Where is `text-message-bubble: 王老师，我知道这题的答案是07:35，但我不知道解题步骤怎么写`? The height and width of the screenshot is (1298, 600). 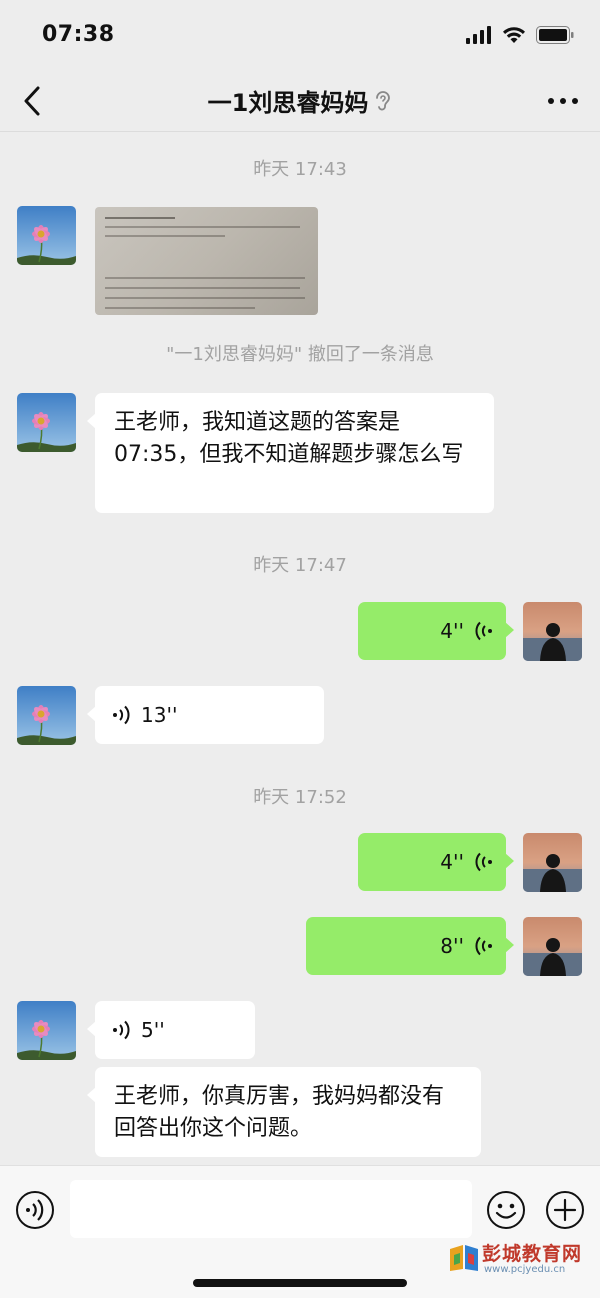
text-message-bubble: 王老师，我知道这题的答案是07:35，但我不知道解题步骤怎么写 is located at coordinates (290, 453).